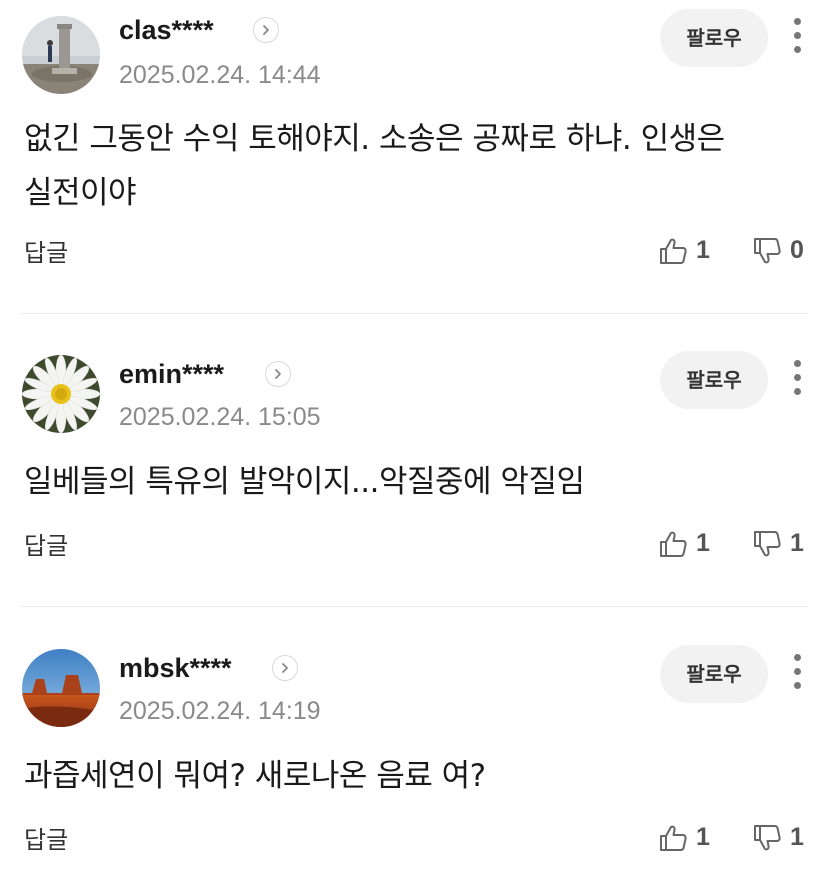 This screenshot has width=829, height=885. Describe the element at coordinates (304, 482) in the screenshot. I see `comment-text: 일베들의 특유의 발악이지...악질중에 악질임` at that location.